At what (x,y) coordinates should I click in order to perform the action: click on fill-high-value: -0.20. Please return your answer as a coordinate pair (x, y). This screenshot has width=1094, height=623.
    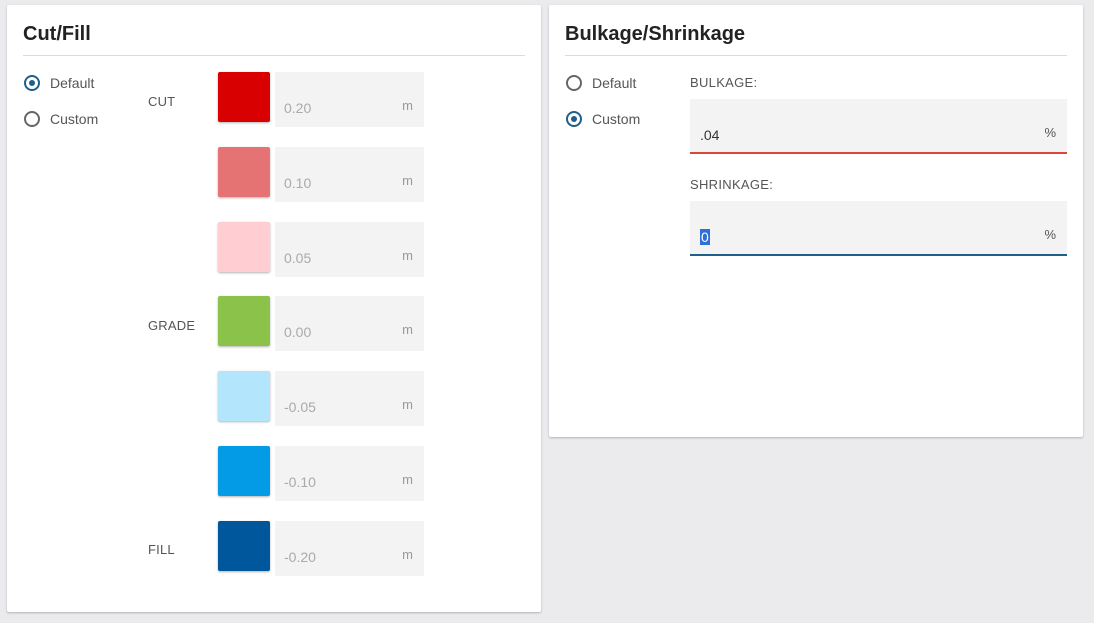
    Looking at the image, I should click on (300, 557).